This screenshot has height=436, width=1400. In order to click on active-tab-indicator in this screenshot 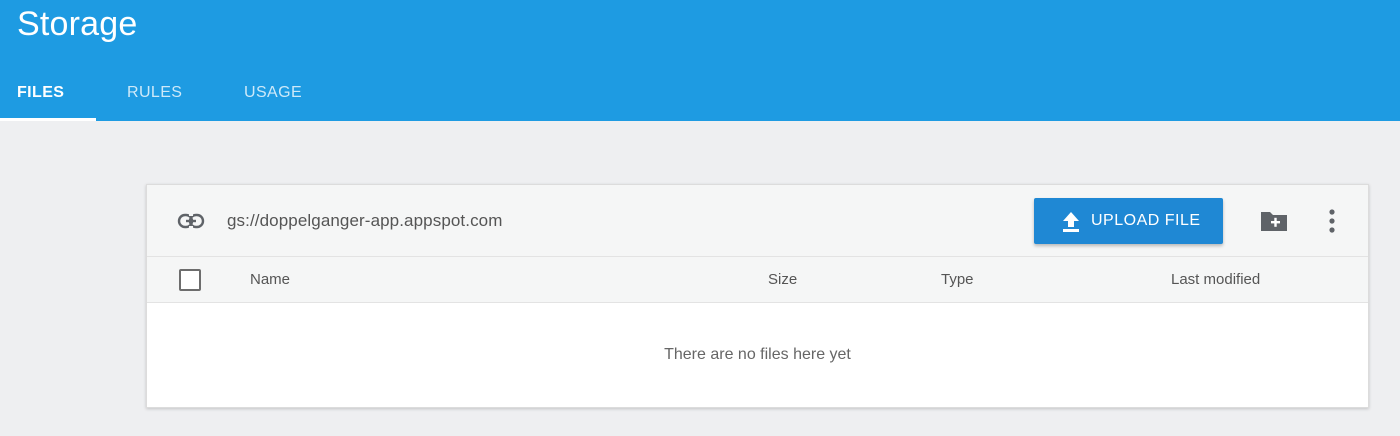, I will do `click(48, 119)`.